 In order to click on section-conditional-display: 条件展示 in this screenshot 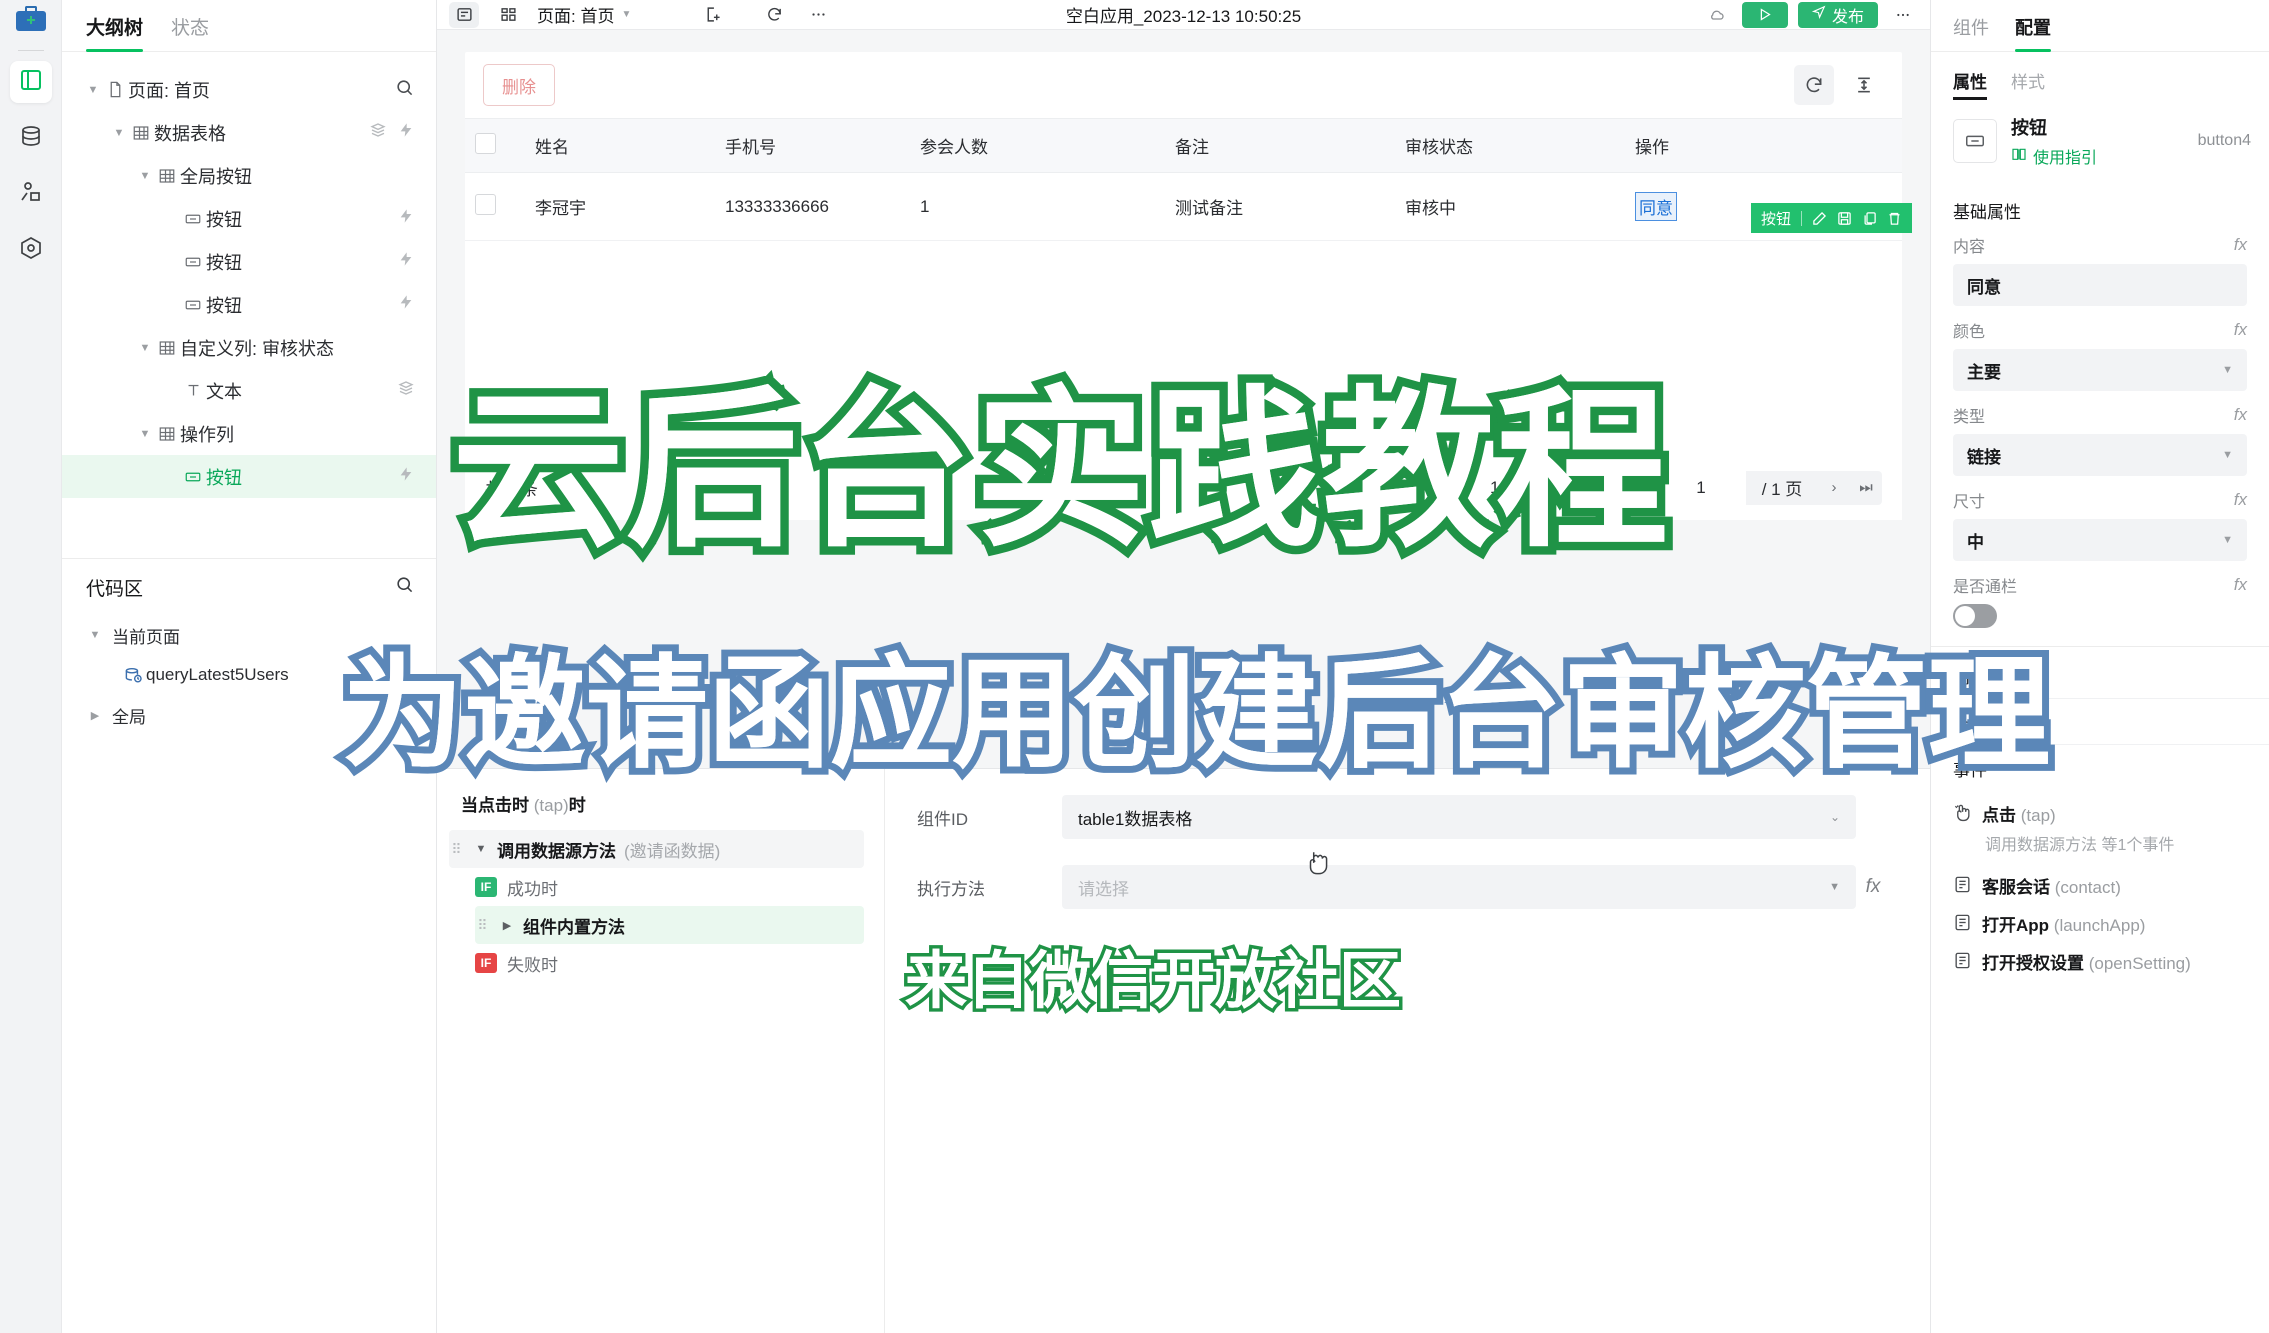, I will do `click(2100, 722)`.